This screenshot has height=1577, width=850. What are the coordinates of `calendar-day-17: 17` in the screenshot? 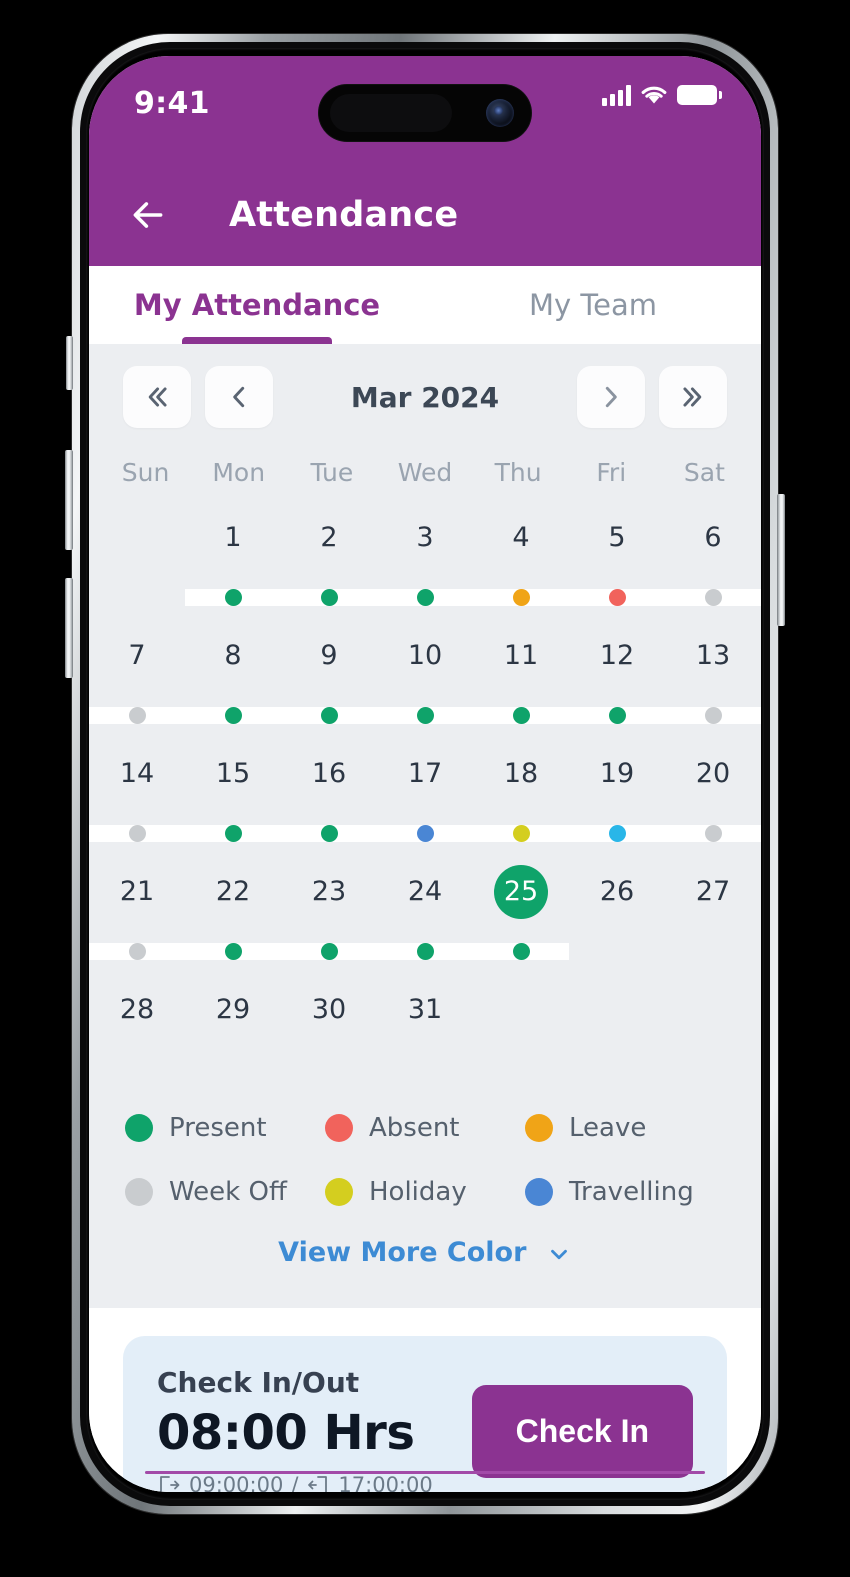 It's located at (425, 774).